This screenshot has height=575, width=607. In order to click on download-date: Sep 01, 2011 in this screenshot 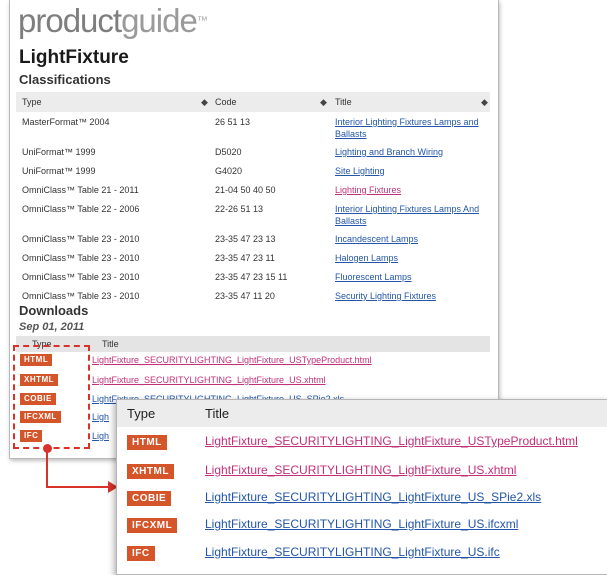, I will do `click(52, 327)`.